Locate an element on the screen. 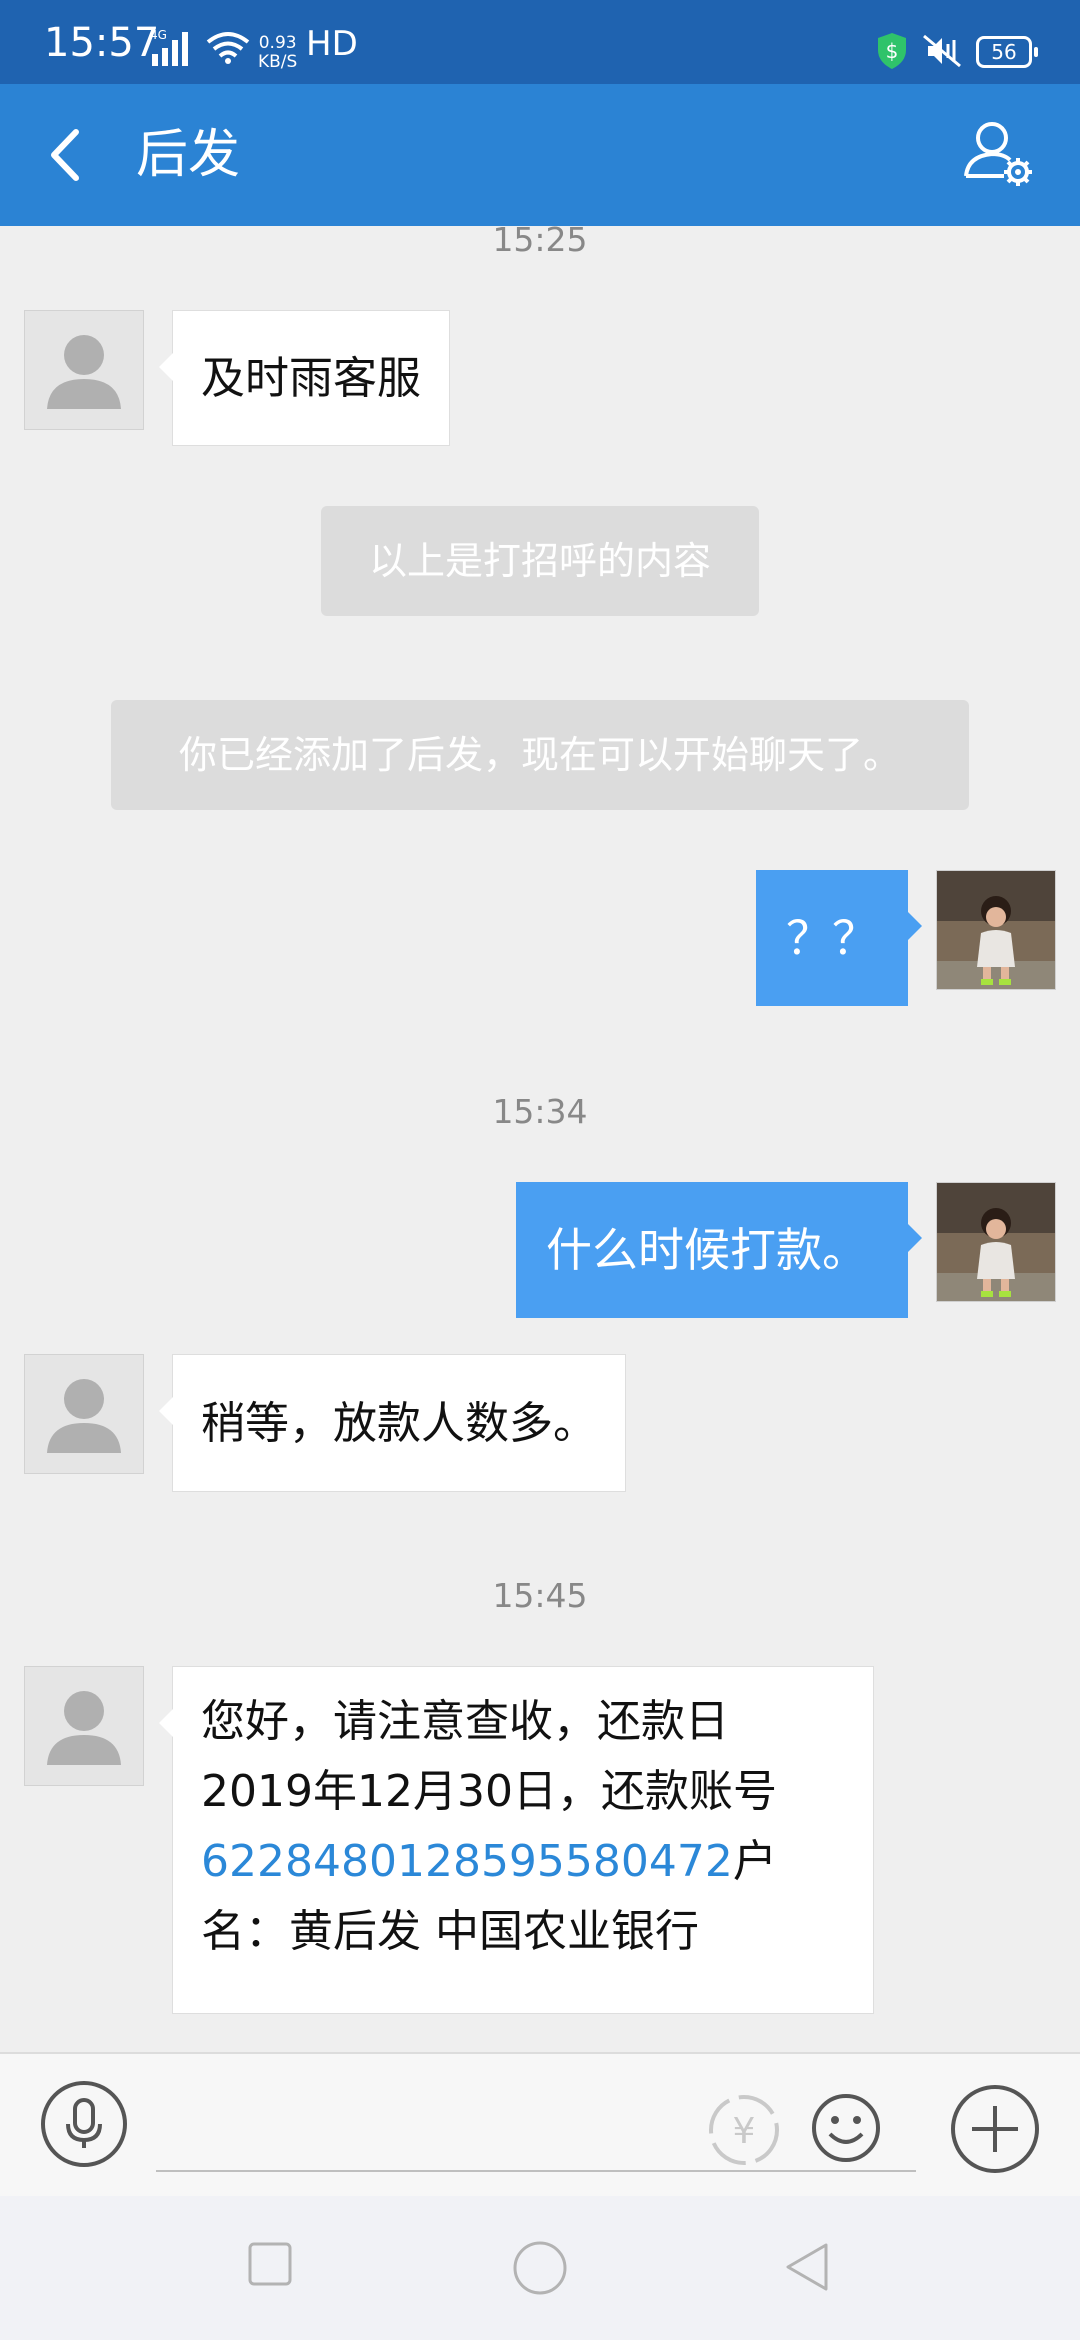 The height and width of the screenshot is (2340, 1080). circle-home-icon is located at coordinates (540, 2268).